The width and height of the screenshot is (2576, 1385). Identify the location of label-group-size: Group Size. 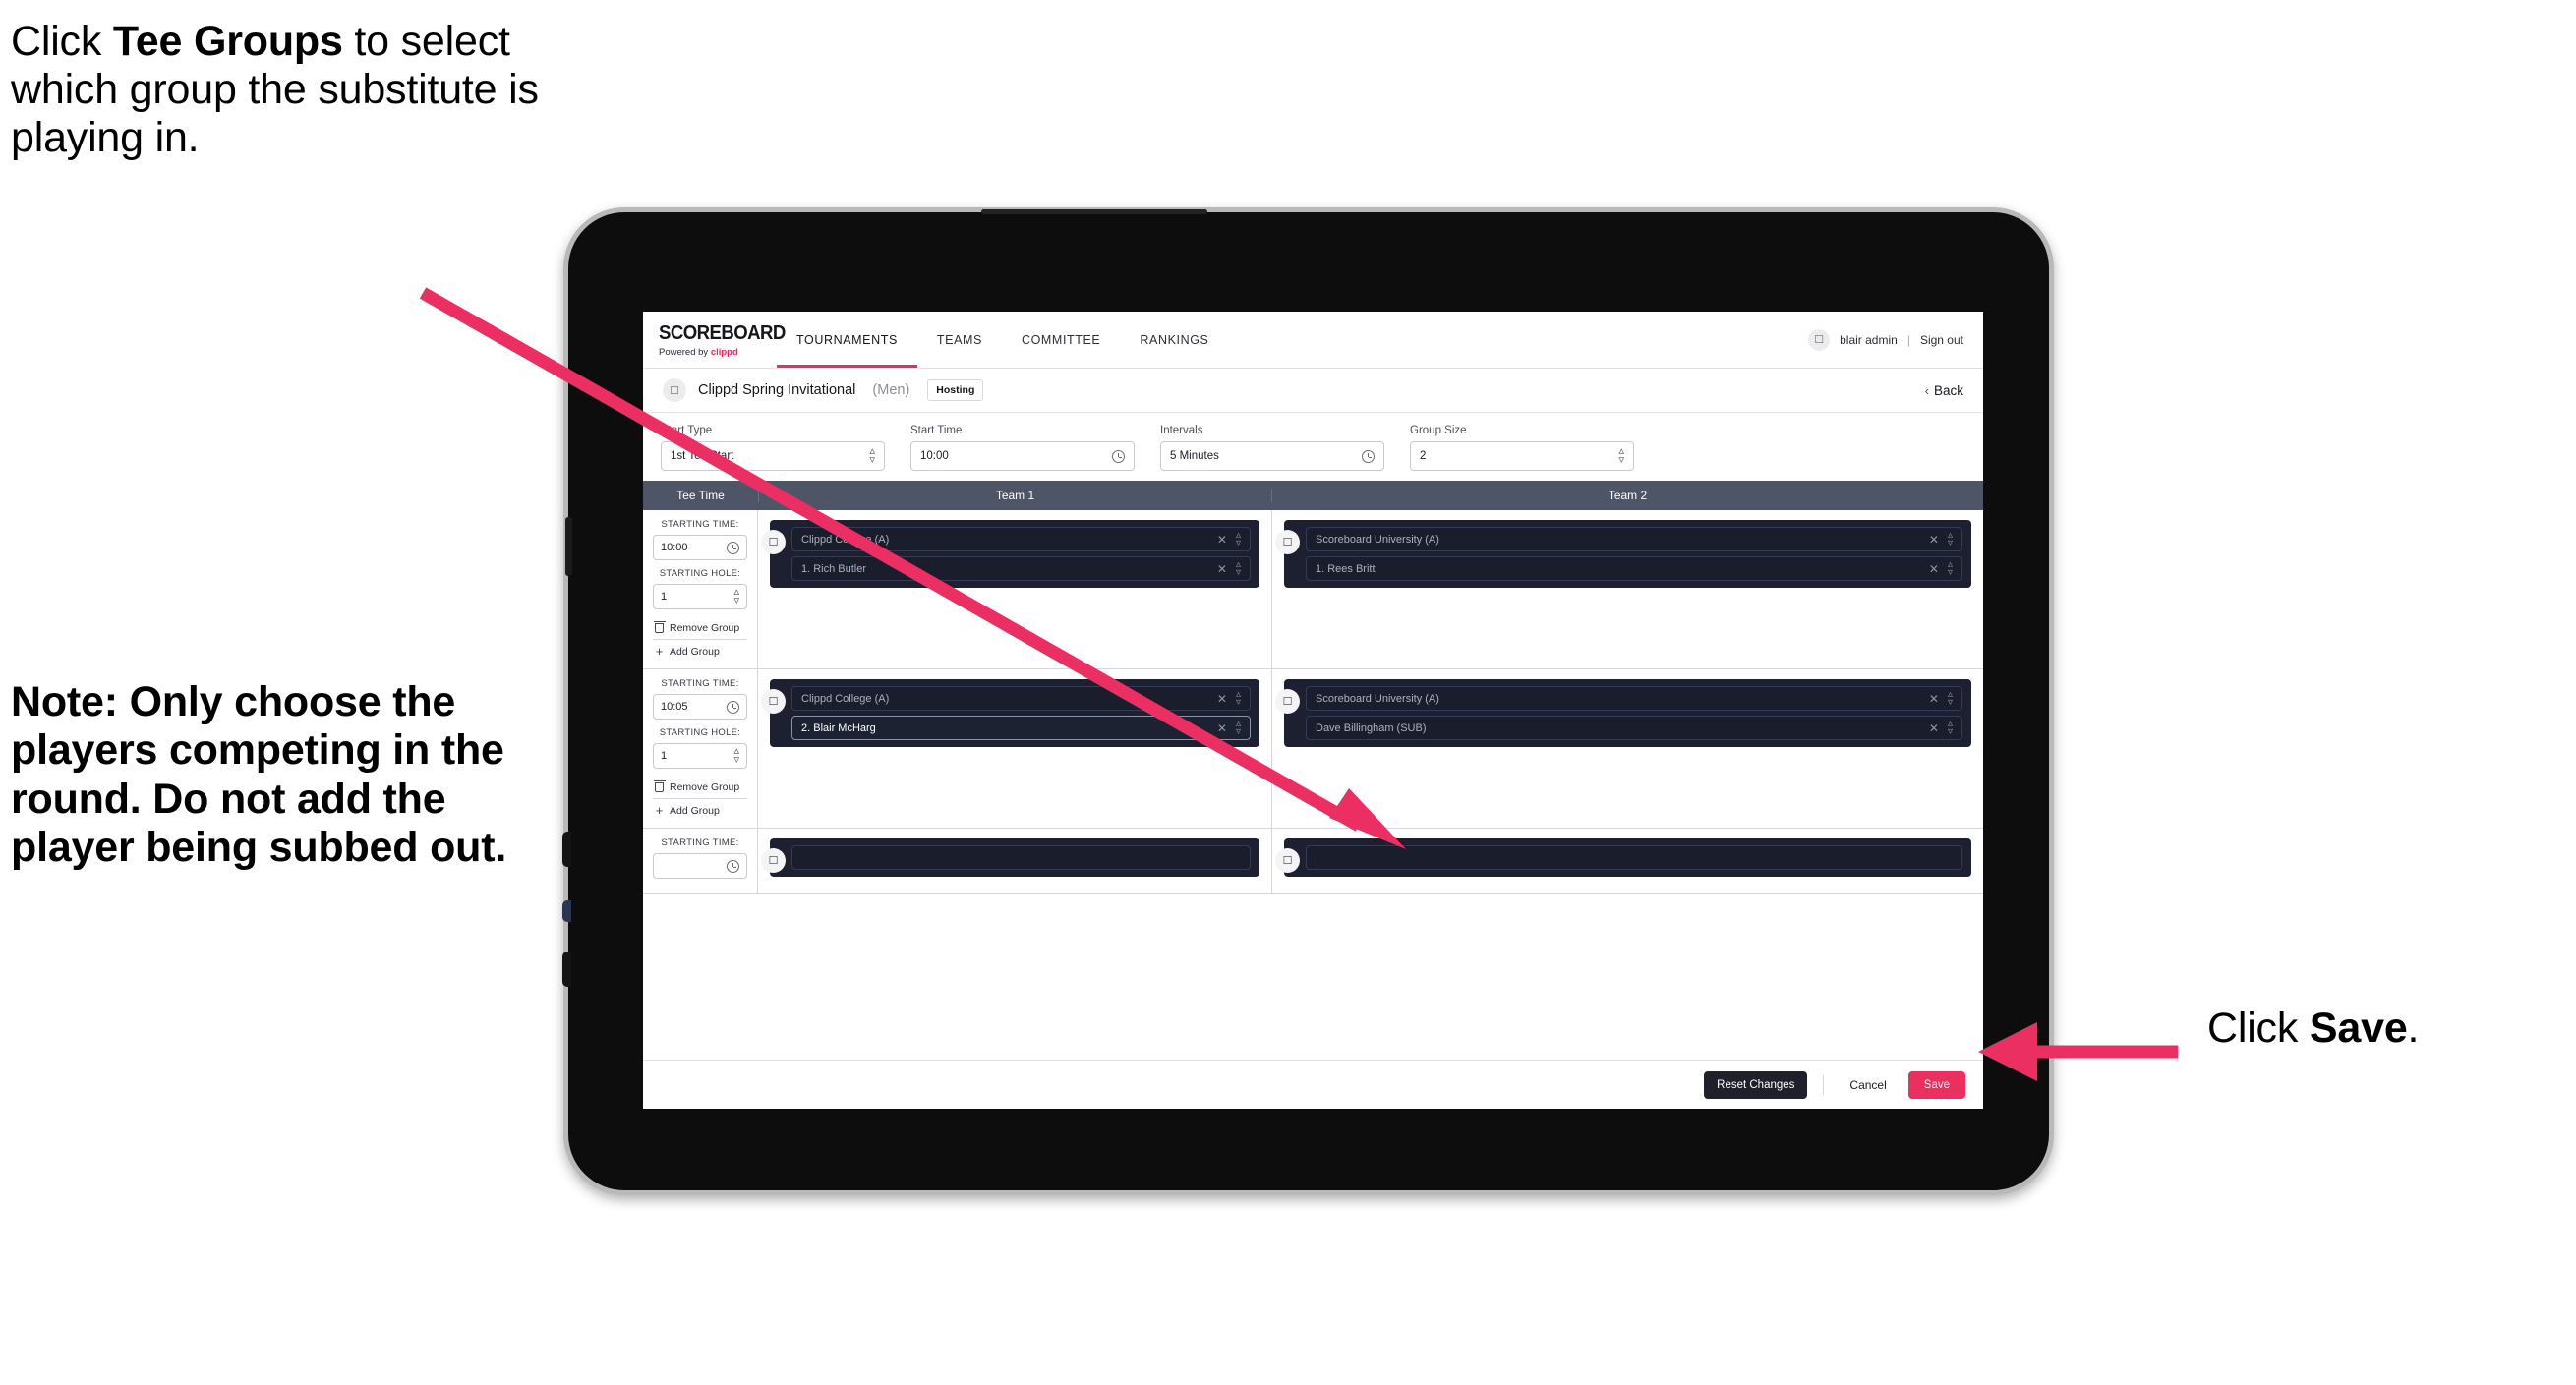
(1438, 430).